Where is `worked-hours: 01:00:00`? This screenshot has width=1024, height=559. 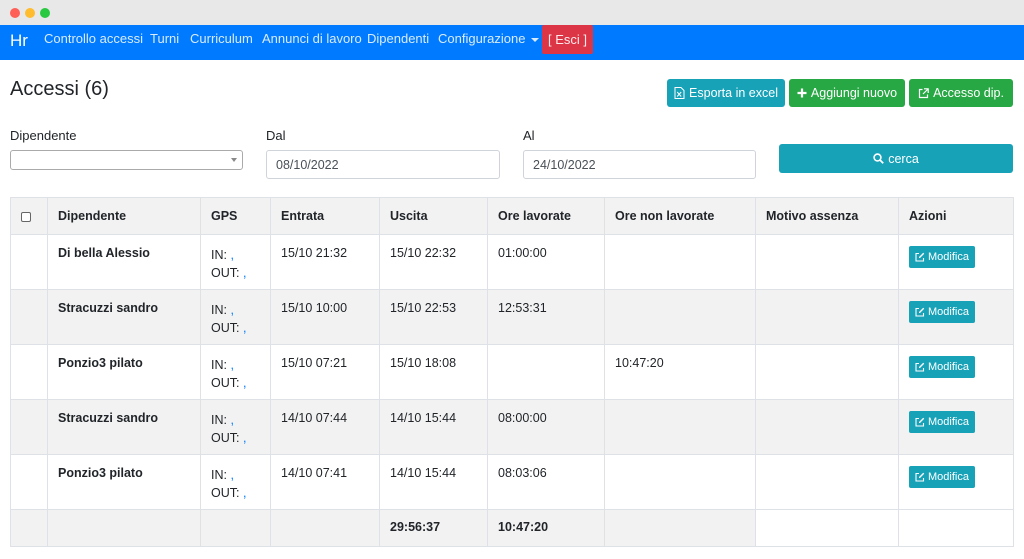
worked-hours: 01:00:00 is located at coordinates (546, 262).